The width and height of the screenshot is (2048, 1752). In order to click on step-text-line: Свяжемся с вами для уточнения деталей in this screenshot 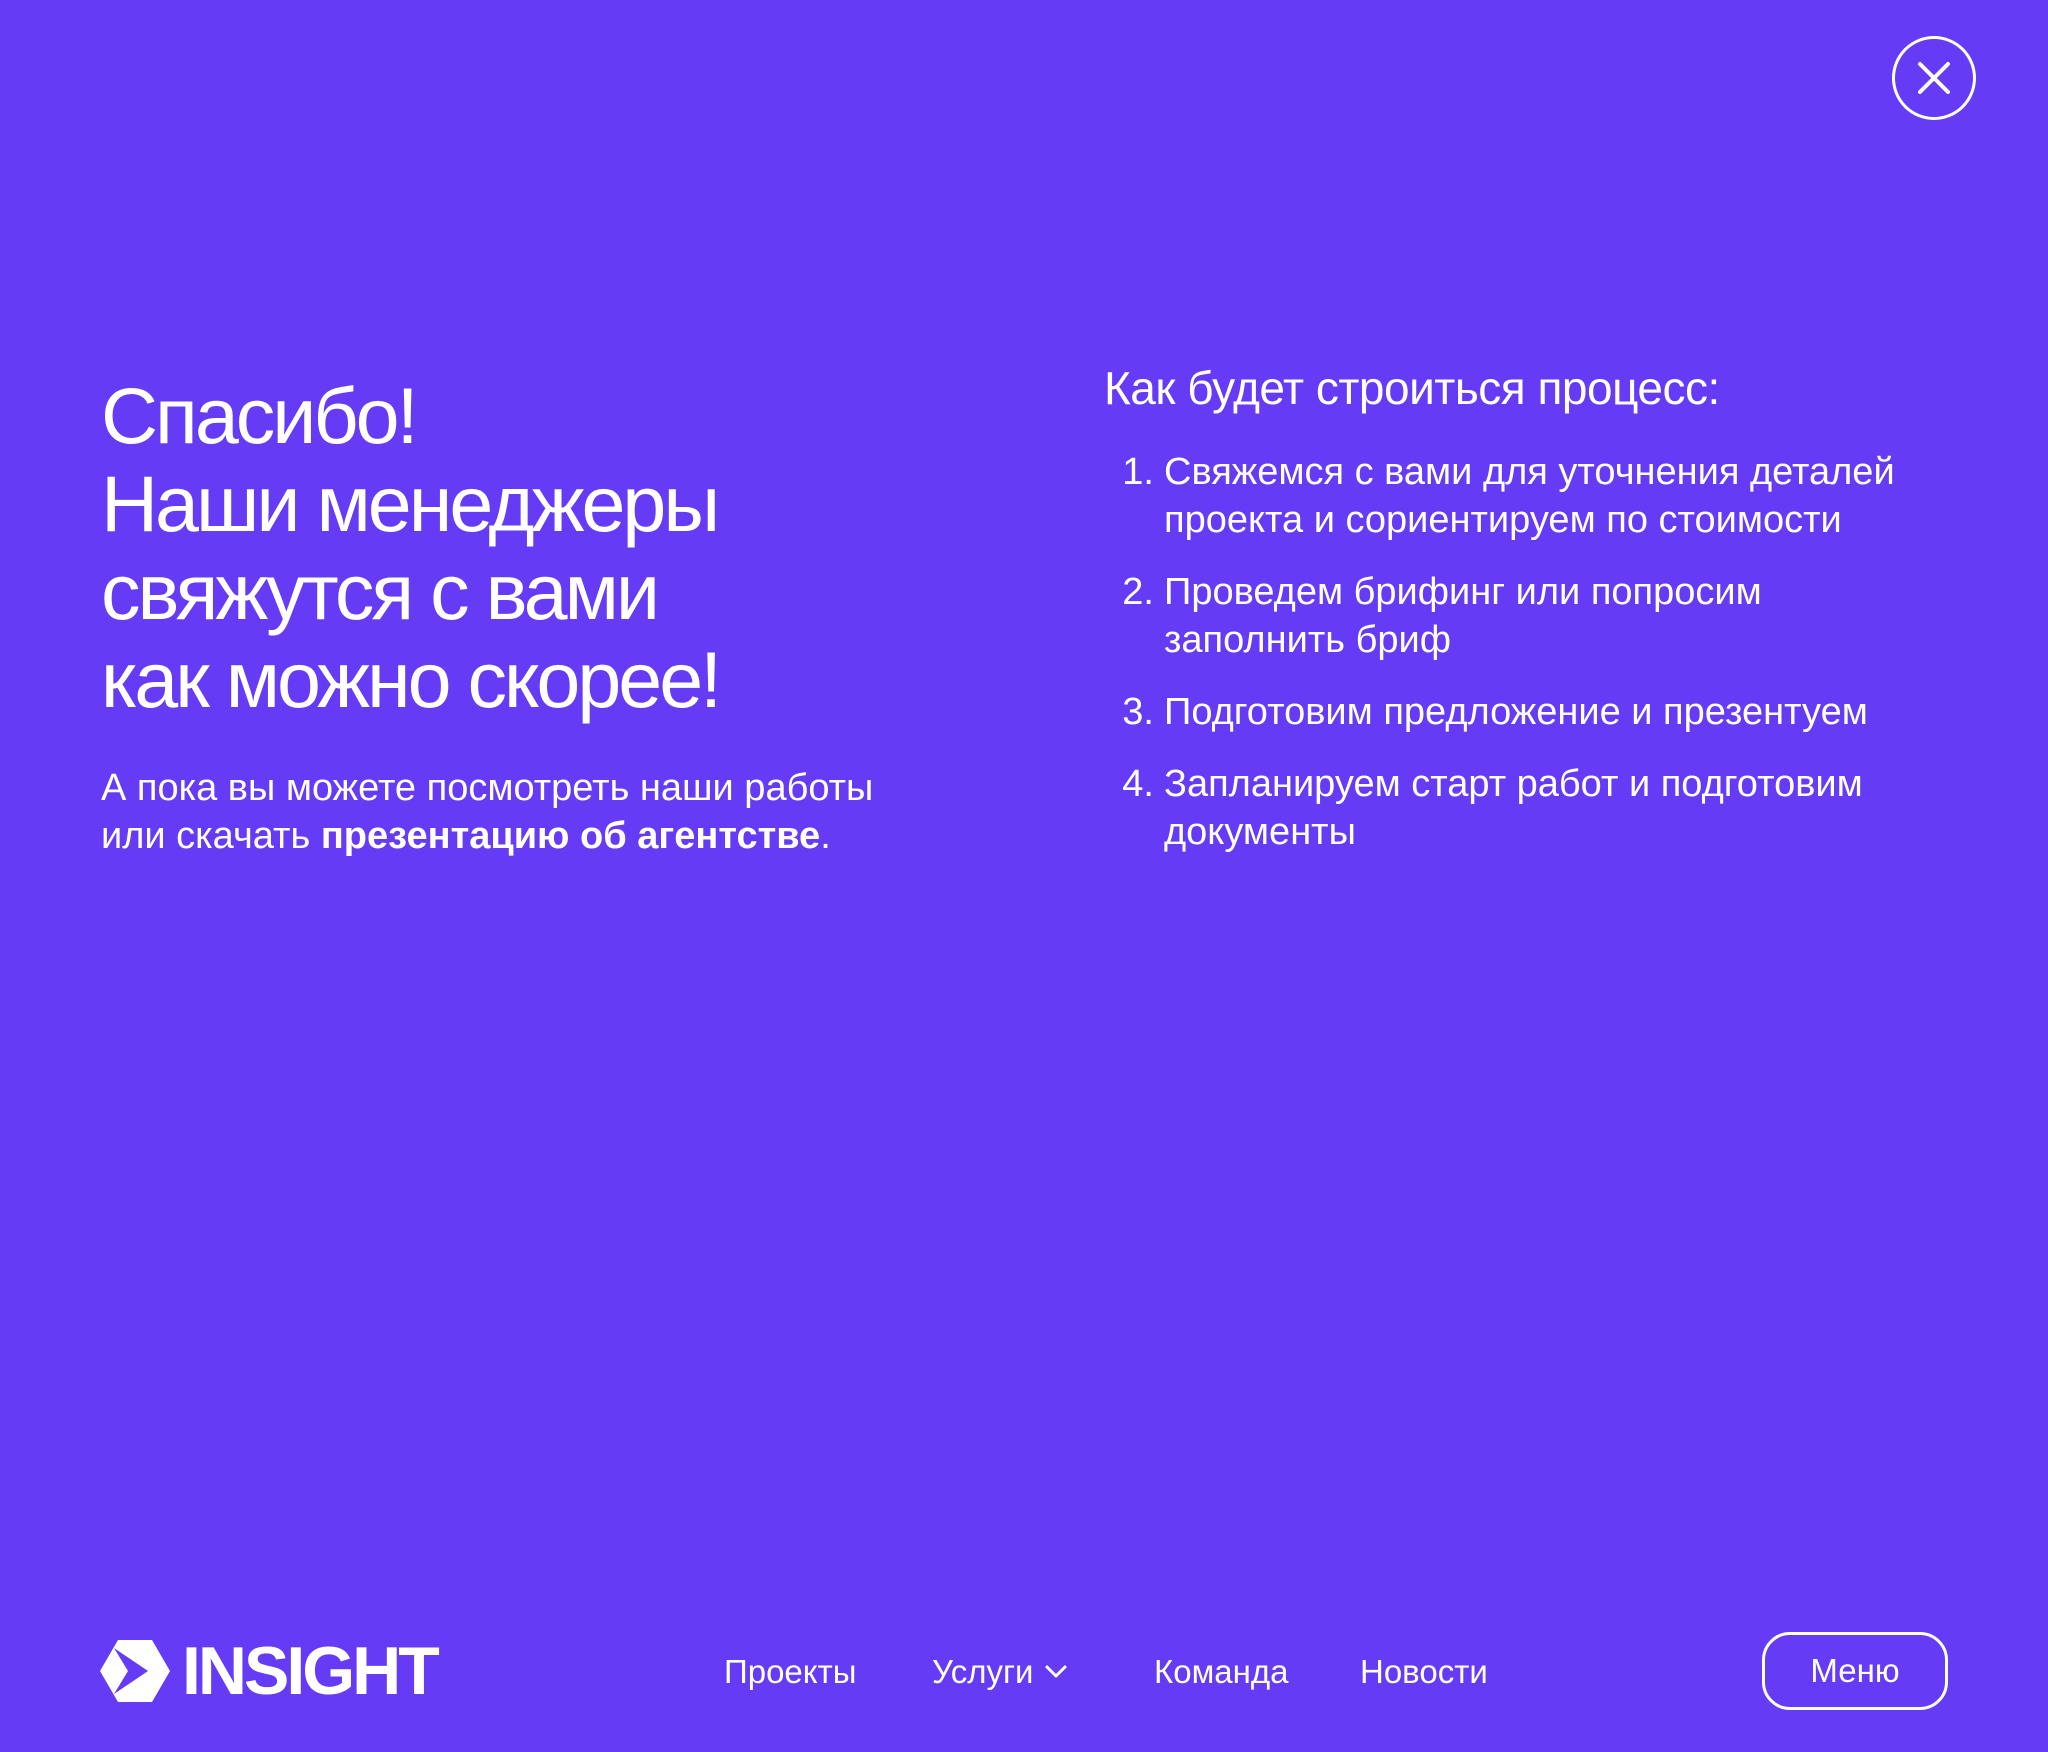, I will do `click(1529, 472)`.